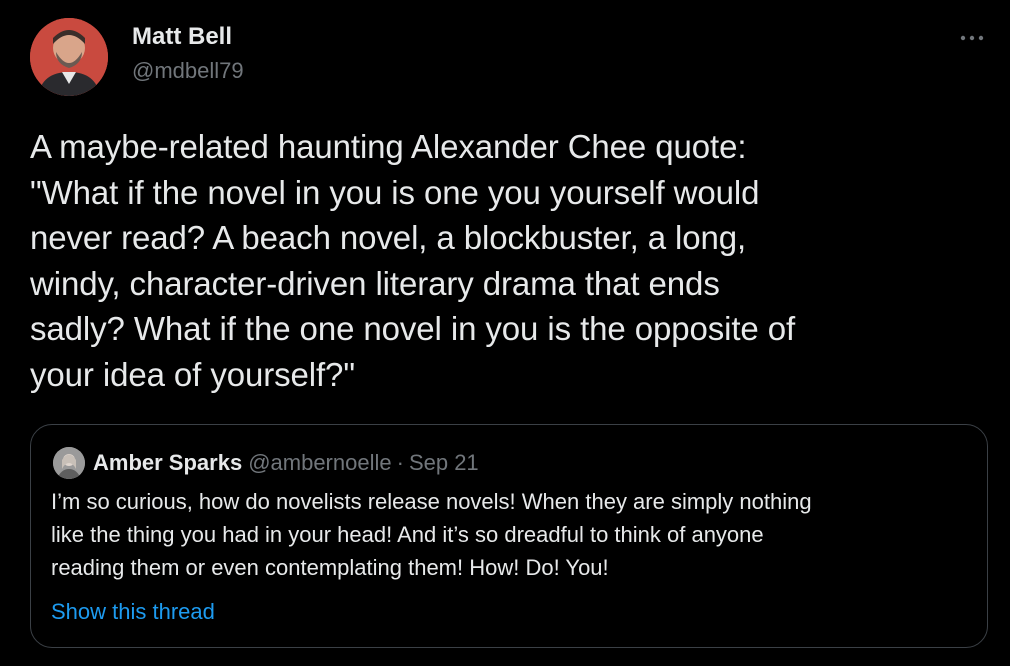 The image size is (1010, 666). I want to click on tweet-header: Matt Bell @mdbell79, so click(137, 57).